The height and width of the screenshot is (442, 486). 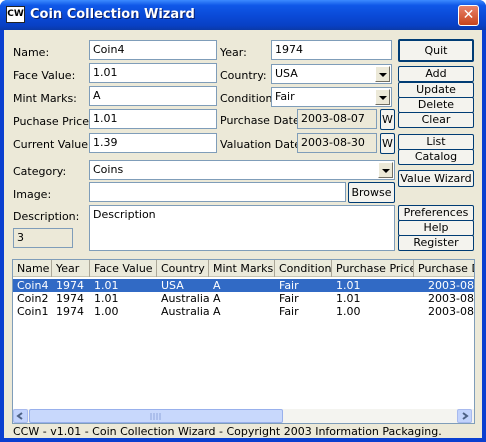 What do you see at coordinates (242, 170) in the screenshot?
I see `category-select: Coins` at bounding box center [242, 170].